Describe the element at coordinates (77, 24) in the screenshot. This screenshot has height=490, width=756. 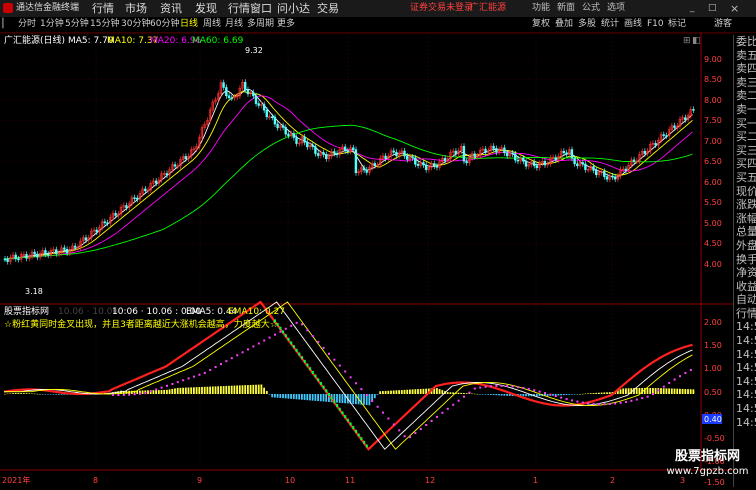
I see `period-5min: 5分钟` at that location.